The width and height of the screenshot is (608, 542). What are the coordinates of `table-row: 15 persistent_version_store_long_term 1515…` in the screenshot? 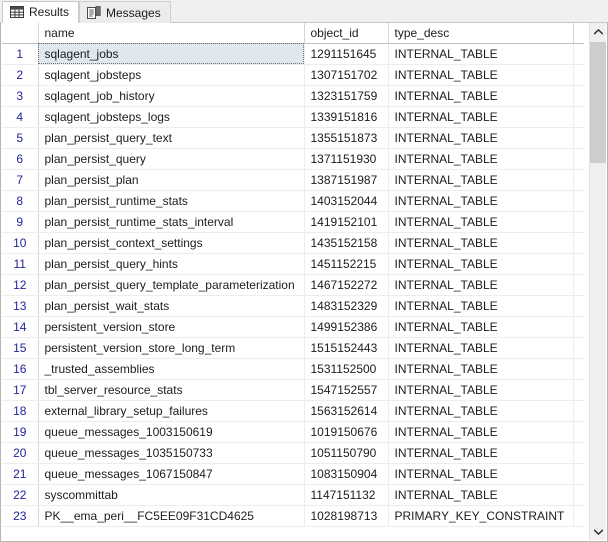 It's located at (293, 348).